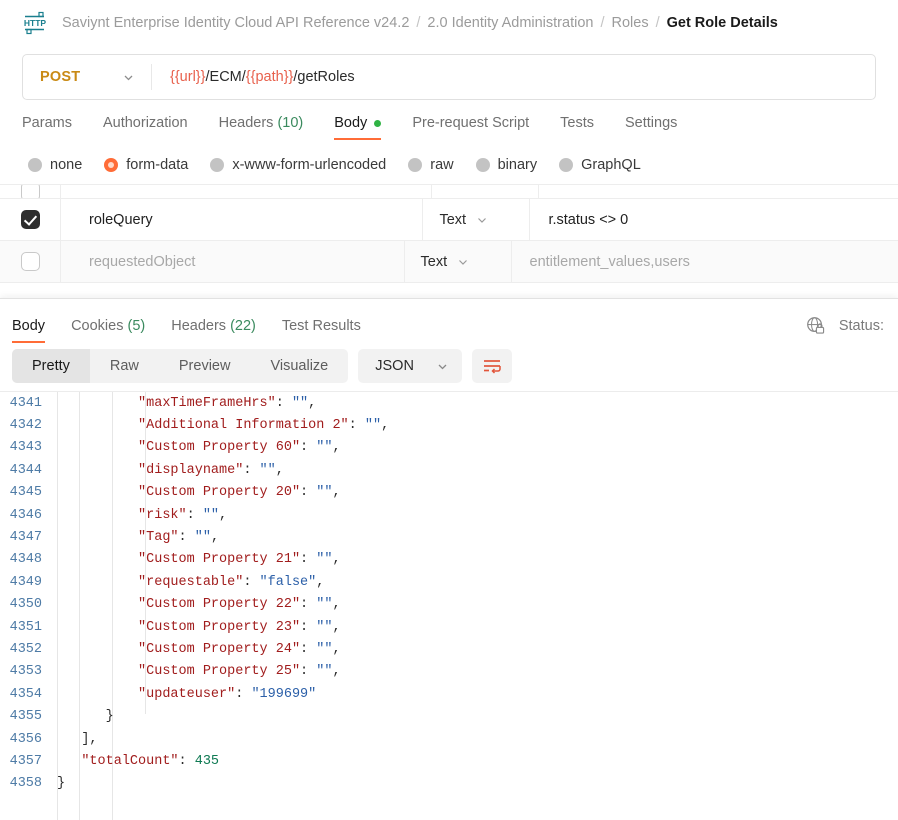  What do you see at coordinates (219, 560) in the screenshot?
I see `code-token-key: "Custom Property 21"` at bounding box center [219, 560].